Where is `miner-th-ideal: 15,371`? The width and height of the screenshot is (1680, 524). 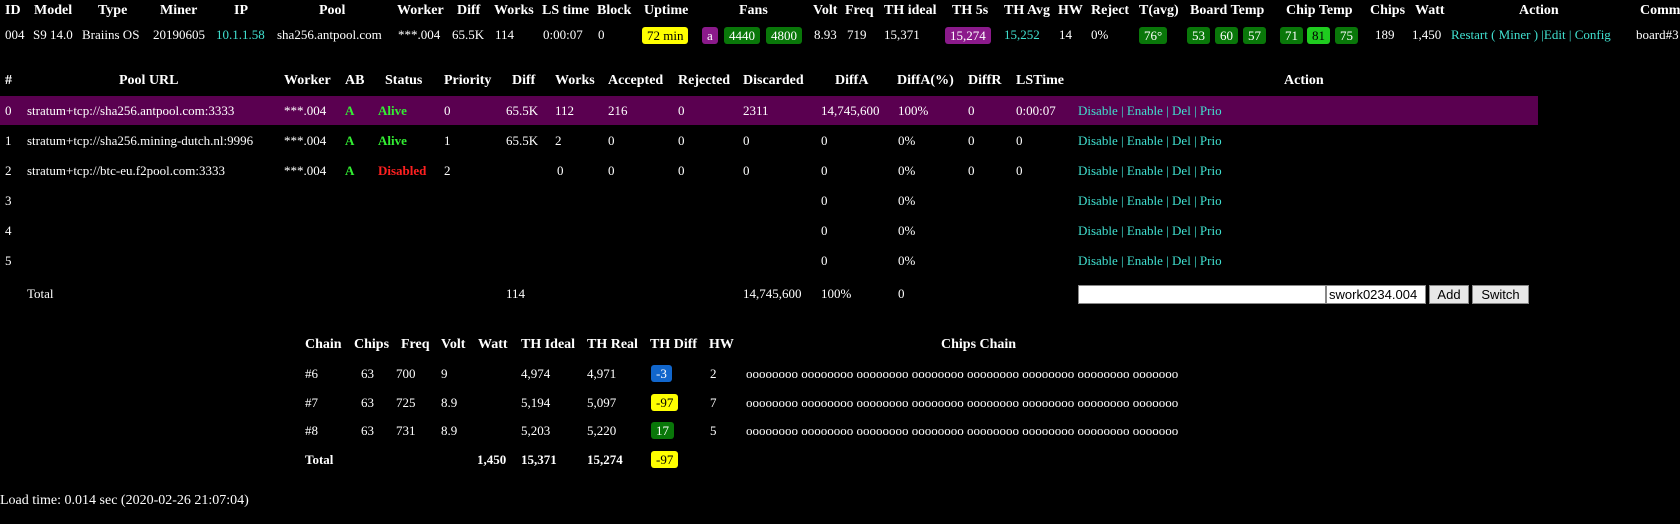 miner-th-ideal: 15,371 is located at coordinates (902, 34).